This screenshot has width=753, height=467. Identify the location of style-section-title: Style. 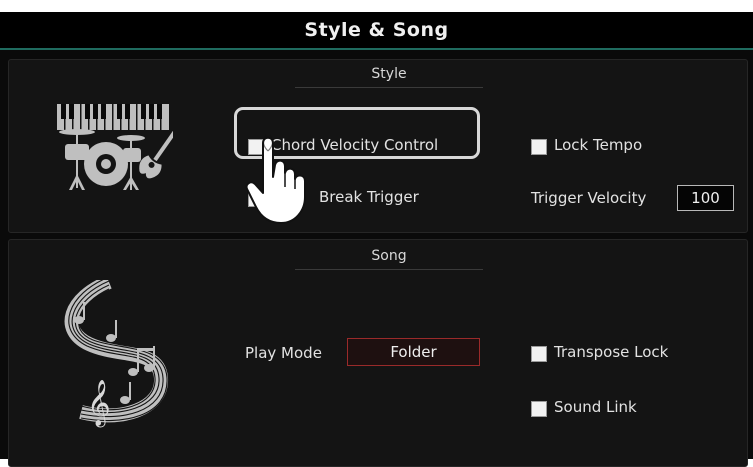
(389, 77).